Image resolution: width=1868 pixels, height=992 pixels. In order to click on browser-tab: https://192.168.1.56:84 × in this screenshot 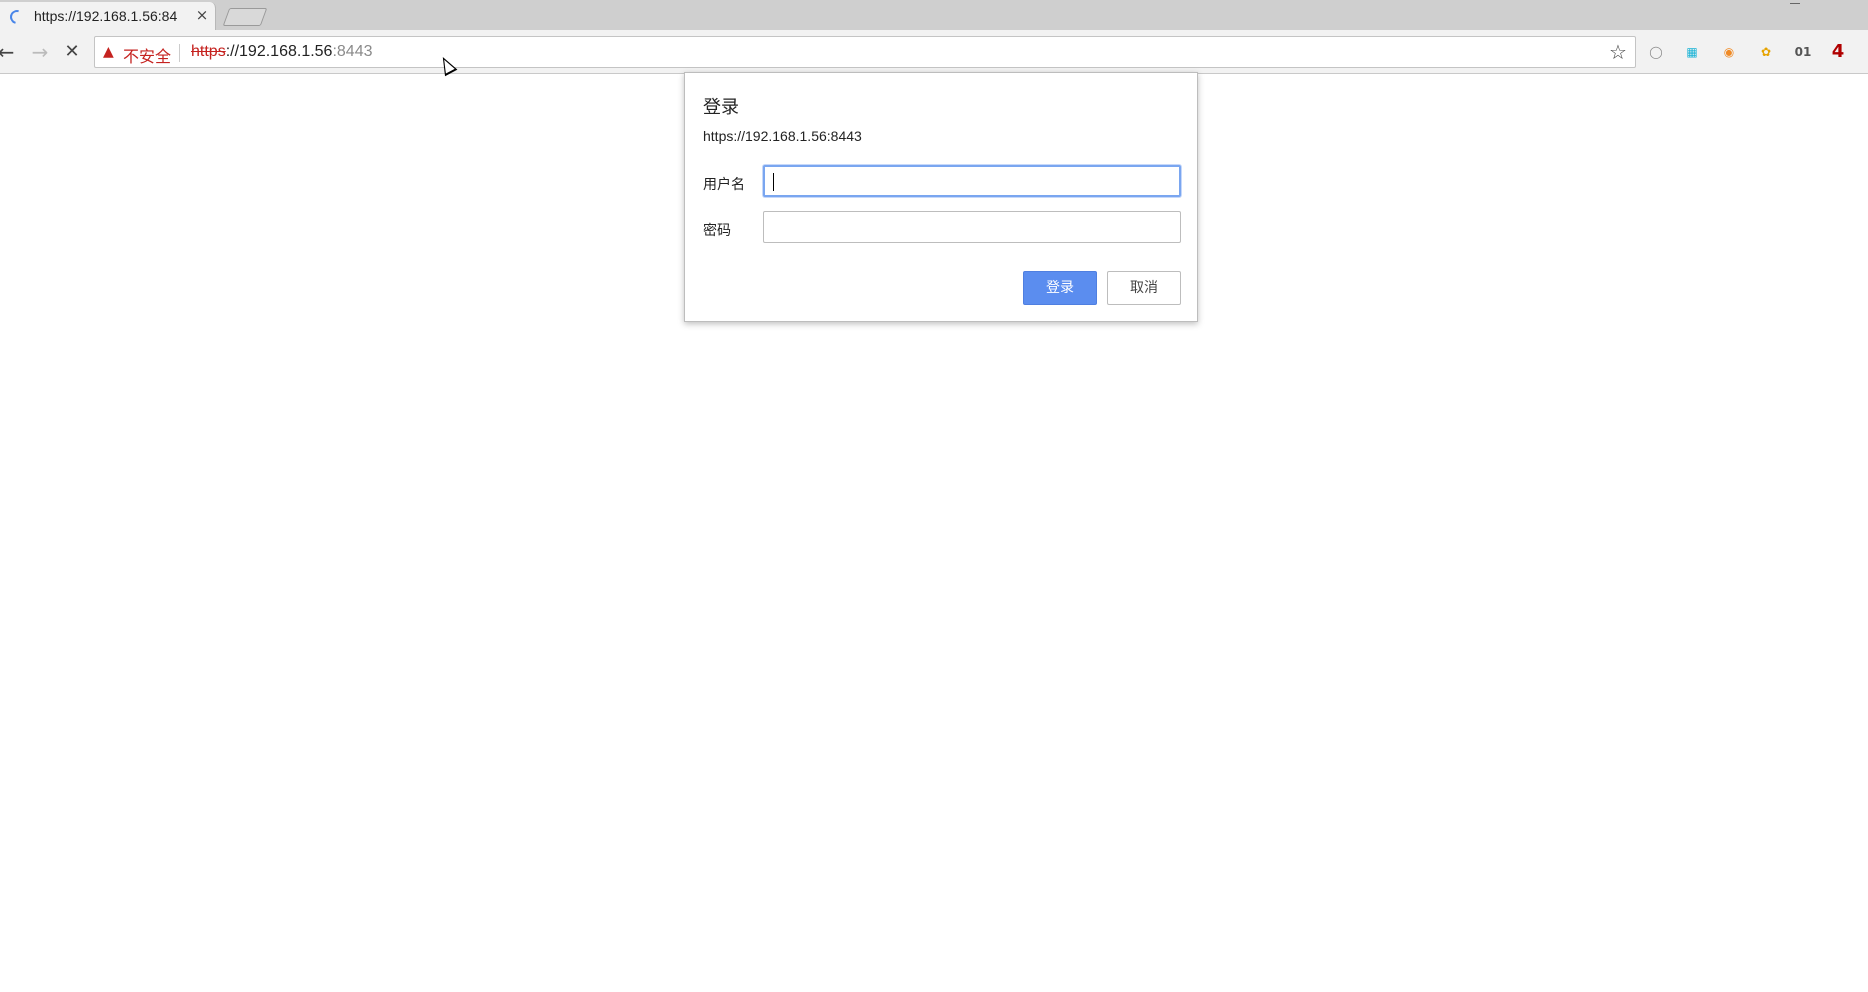, I will do `click(108, 17)`.